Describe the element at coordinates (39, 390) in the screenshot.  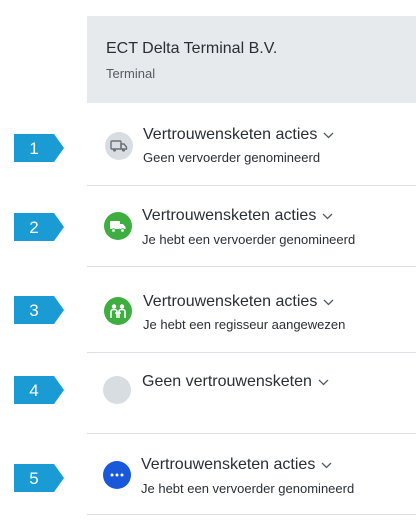
I see `step-badge-4: 4` at that location.